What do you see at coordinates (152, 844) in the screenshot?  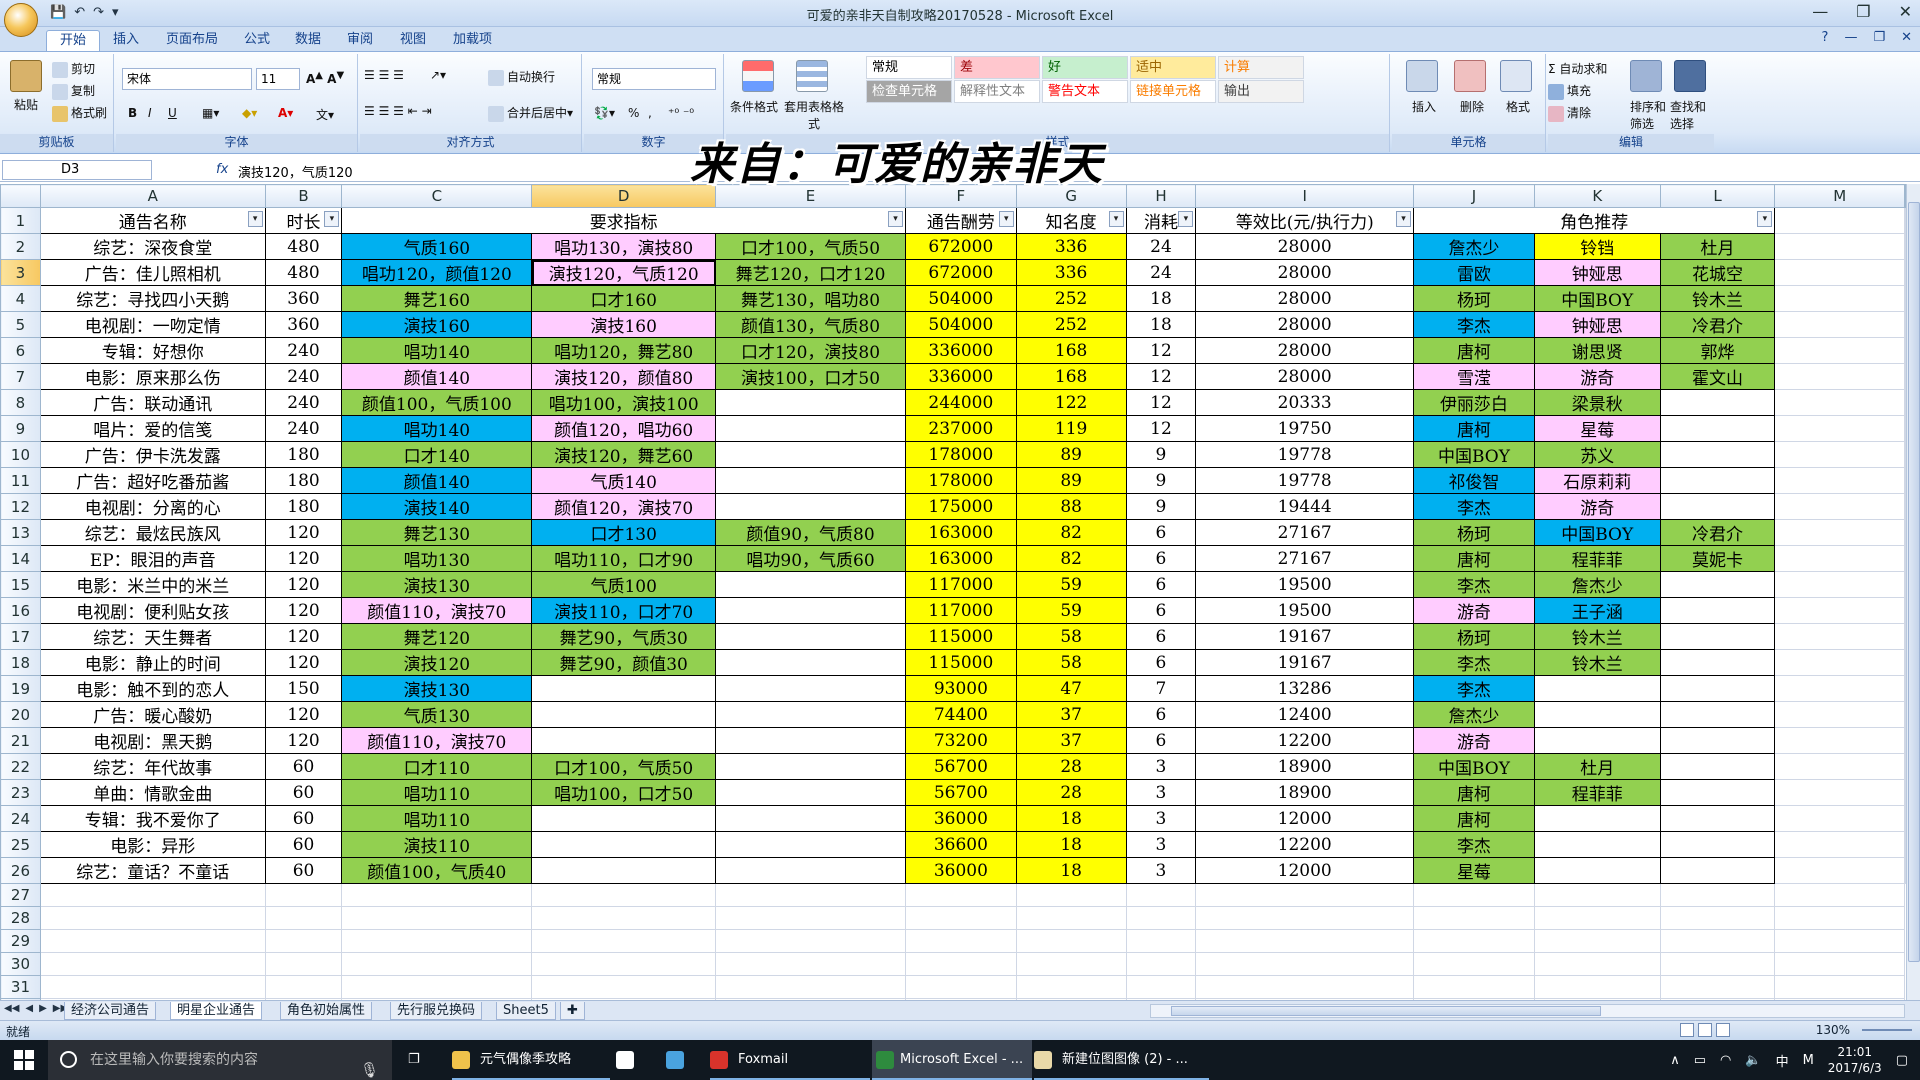 I see `data-cell: 电影：异形` at bounding box center [152, 844].